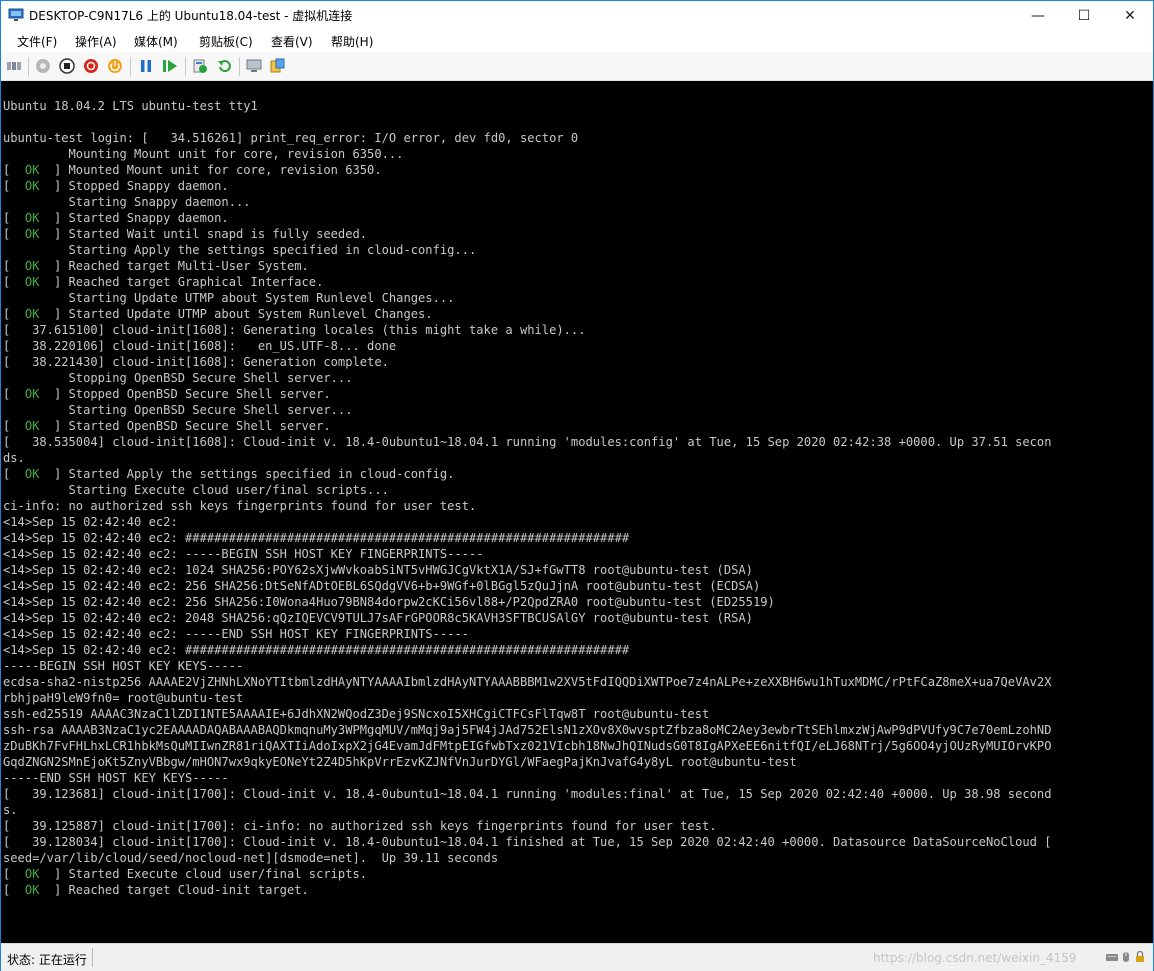  What do you see at coordinates (1112, 957) in the screenshot?
I see `keyboard-icon` at bounding box center [1112, 957].